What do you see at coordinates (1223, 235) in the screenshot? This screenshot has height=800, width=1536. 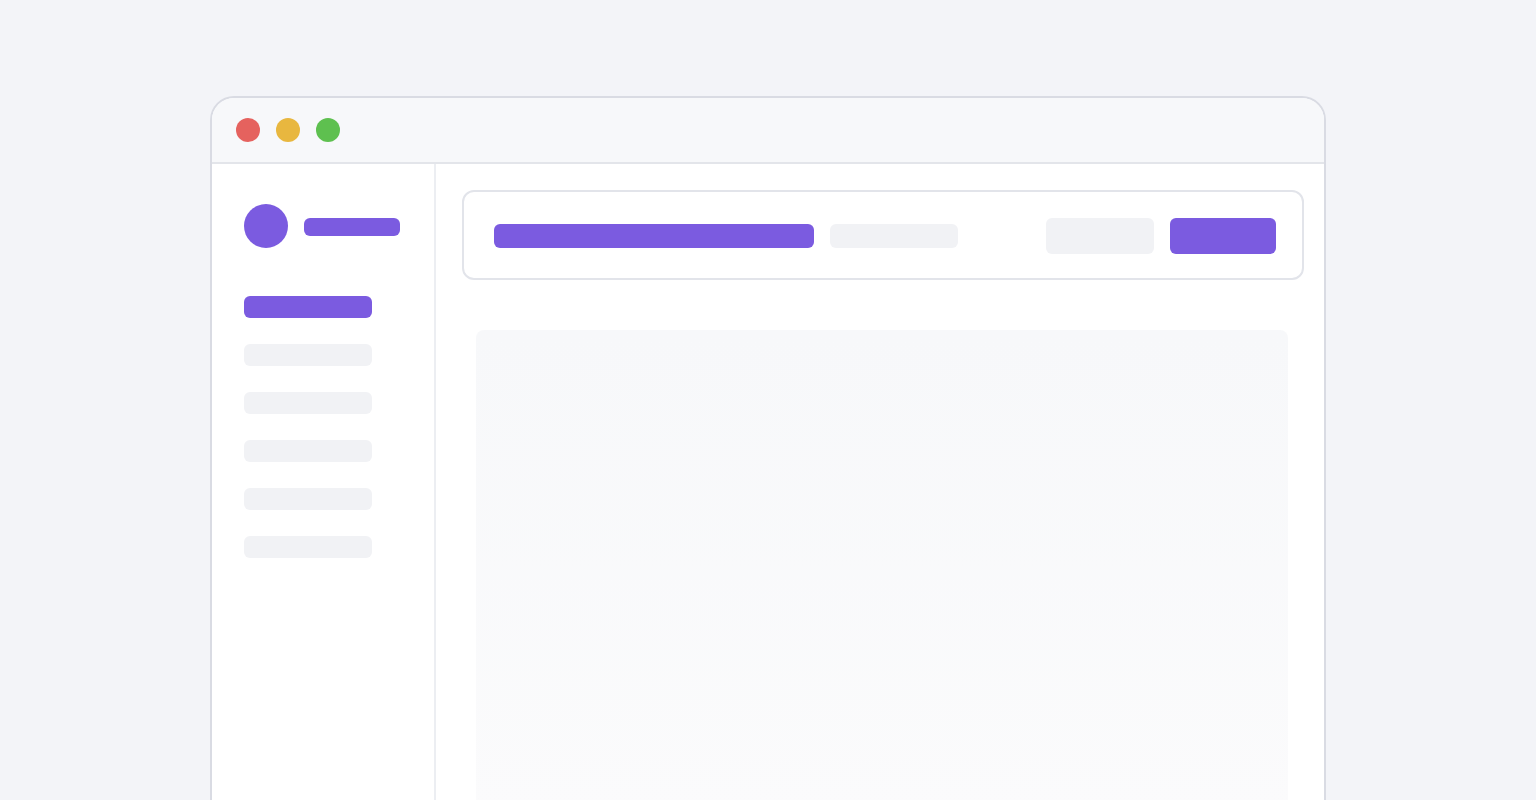 I see `primary-button` at bounding box center [1223, 235].